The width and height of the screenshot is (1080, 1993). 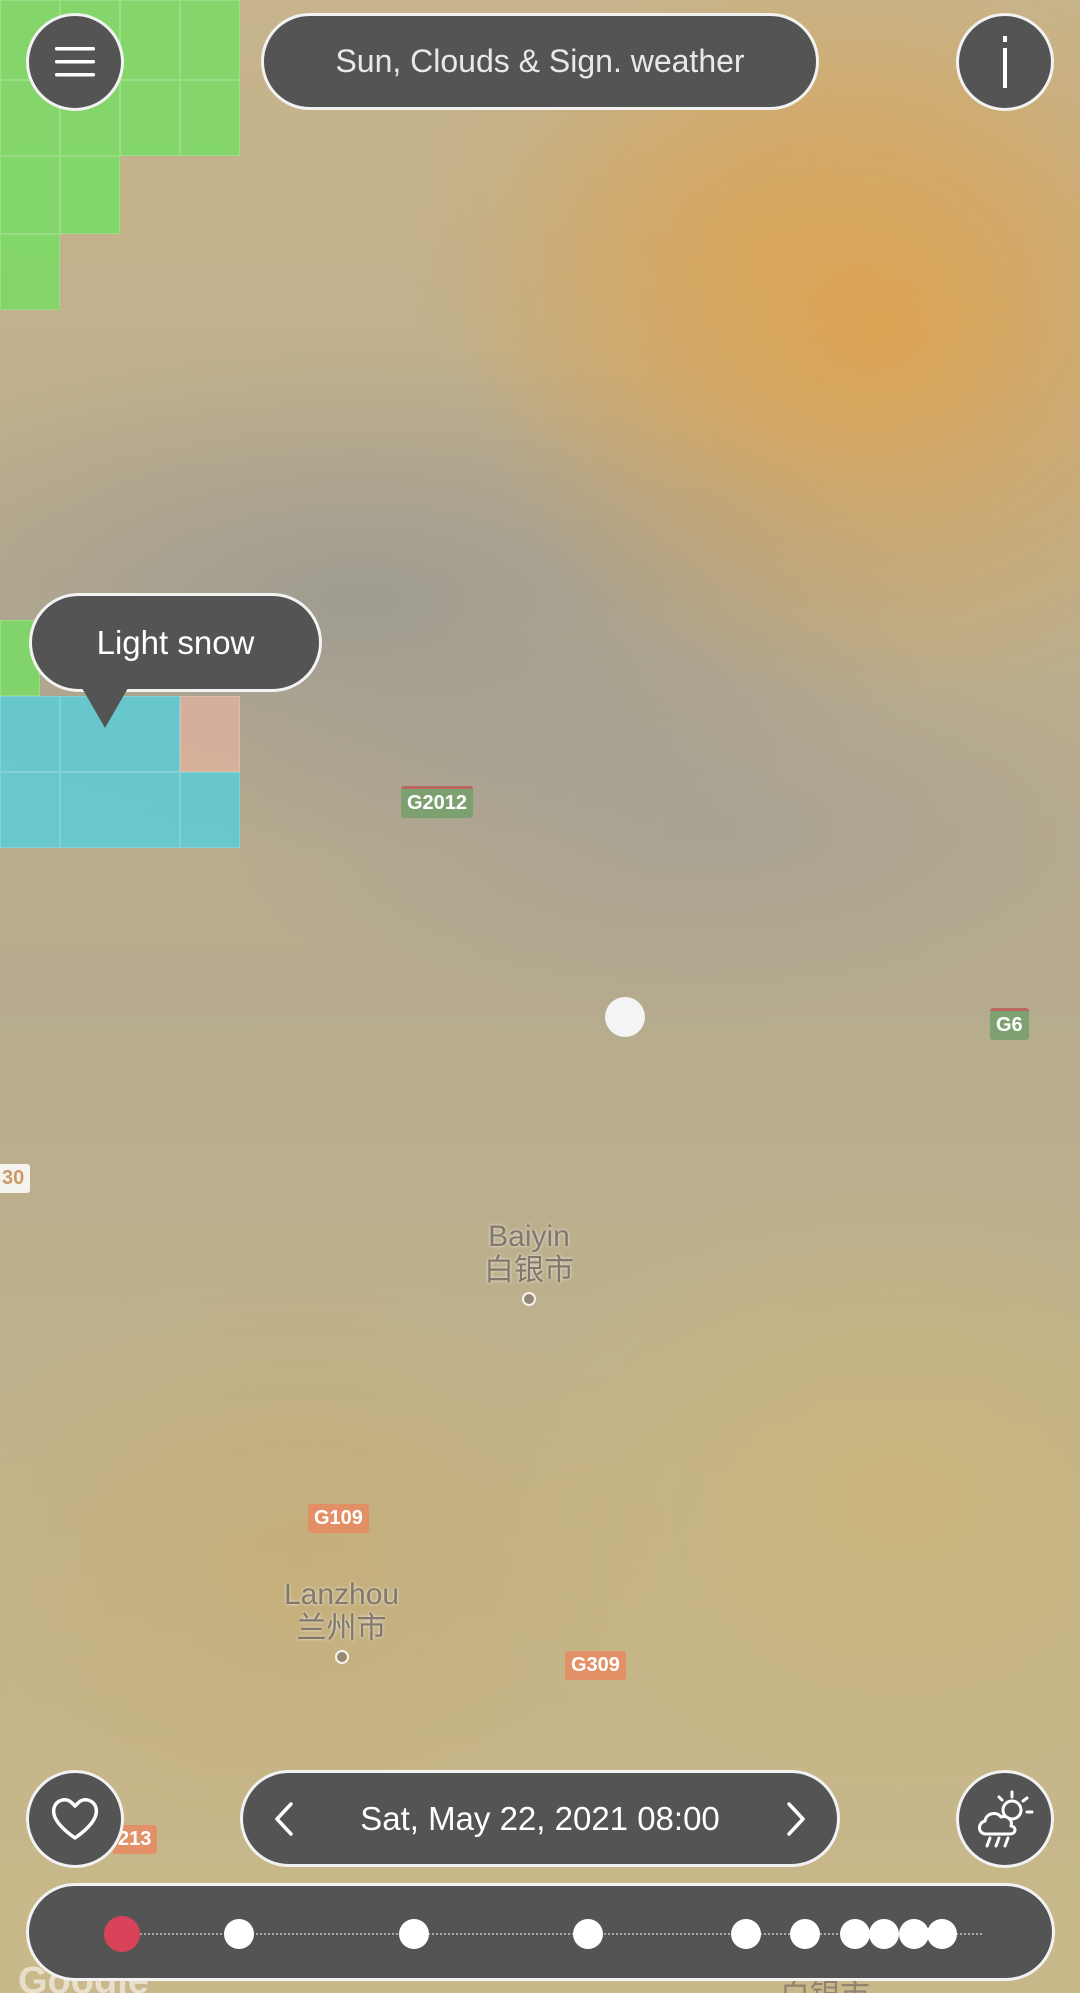 What do you see at coordinates (625, 1017) in the screenshot?
I see `location-marker` at bounding box center [625, 1017].